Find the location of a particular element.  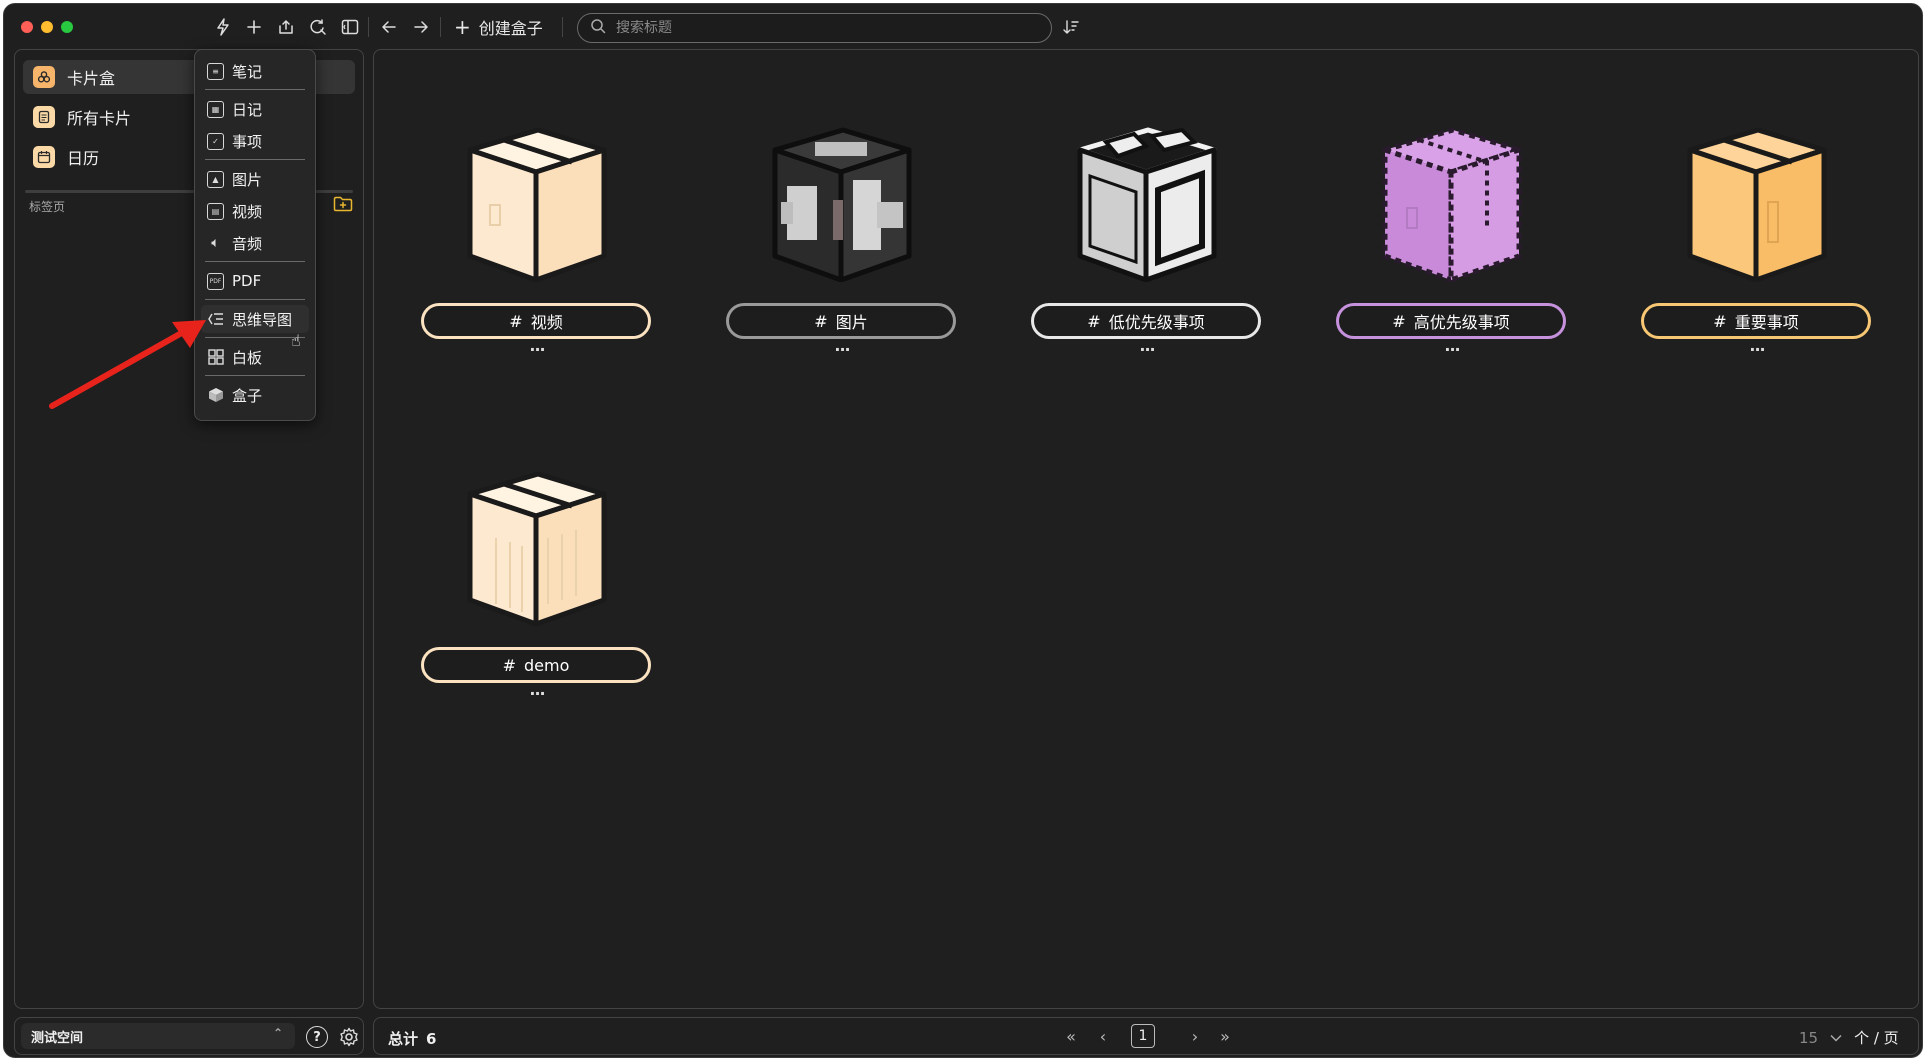

box-card-important: # 重要事项 ··· is located at coordinates (1757, 240).